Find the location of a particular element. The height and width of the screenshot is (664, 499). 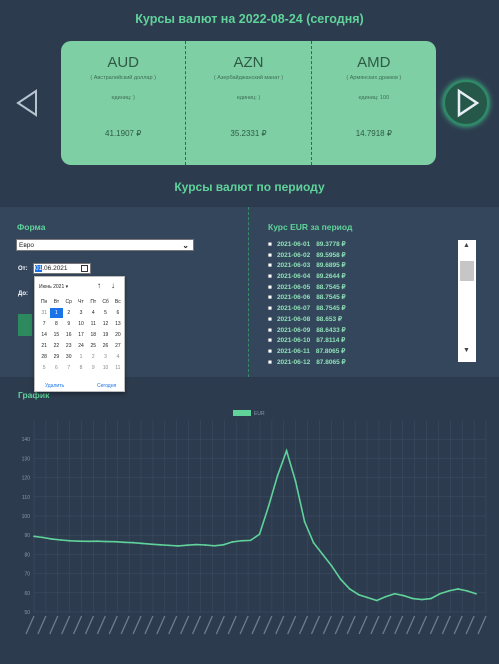

arrow-up-icon: ↑ is located at coordinates (99, 285).